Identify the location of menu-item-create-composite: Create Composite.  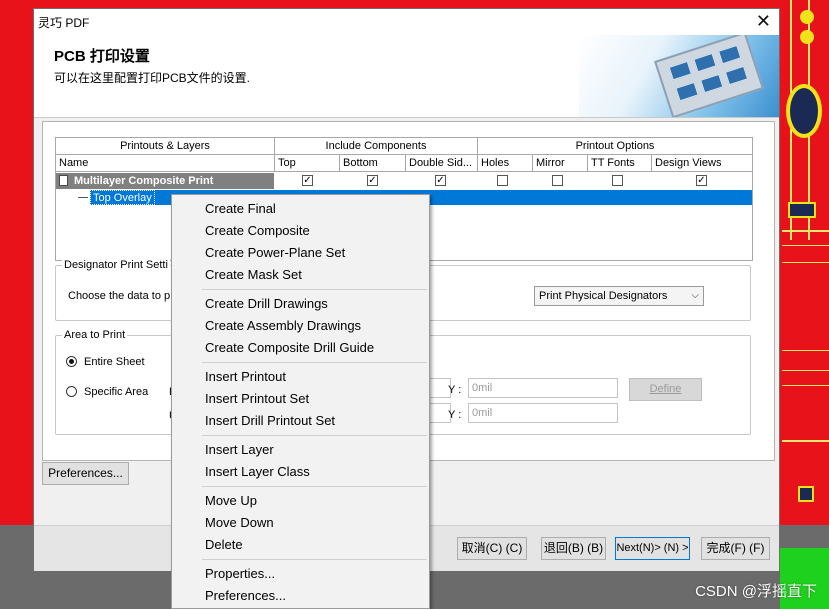
(257, 230).